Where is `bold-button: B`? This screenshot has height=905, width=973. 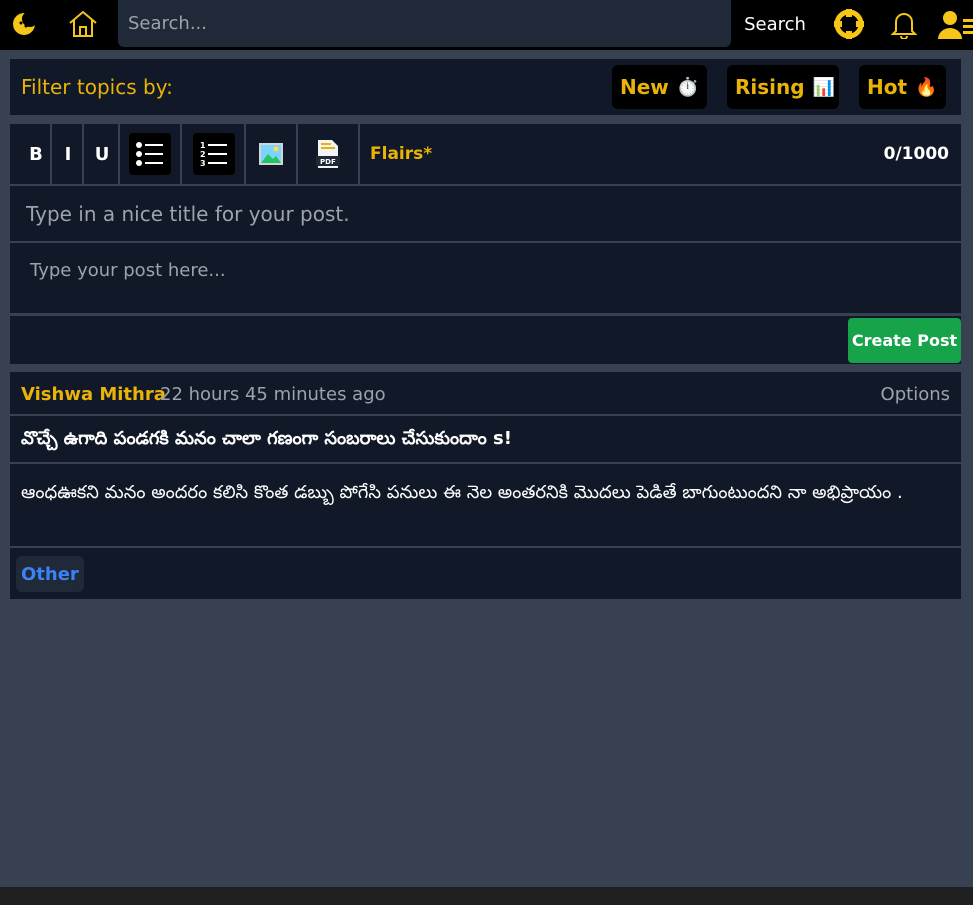 bold-button: B is located at coordinates (37, 154).